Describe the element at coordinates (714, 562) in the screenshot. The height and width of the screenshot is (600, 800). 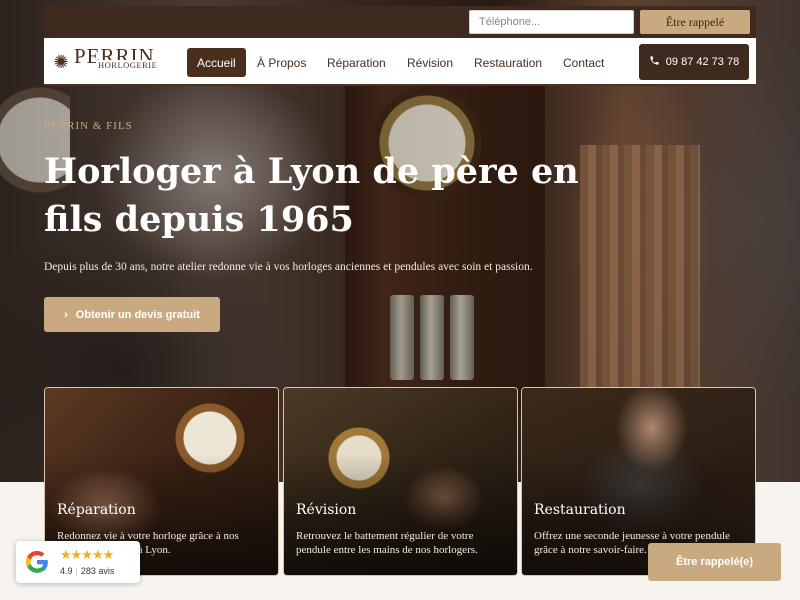
I see `floating-callback-button: Être rappelé(e)` at that location.